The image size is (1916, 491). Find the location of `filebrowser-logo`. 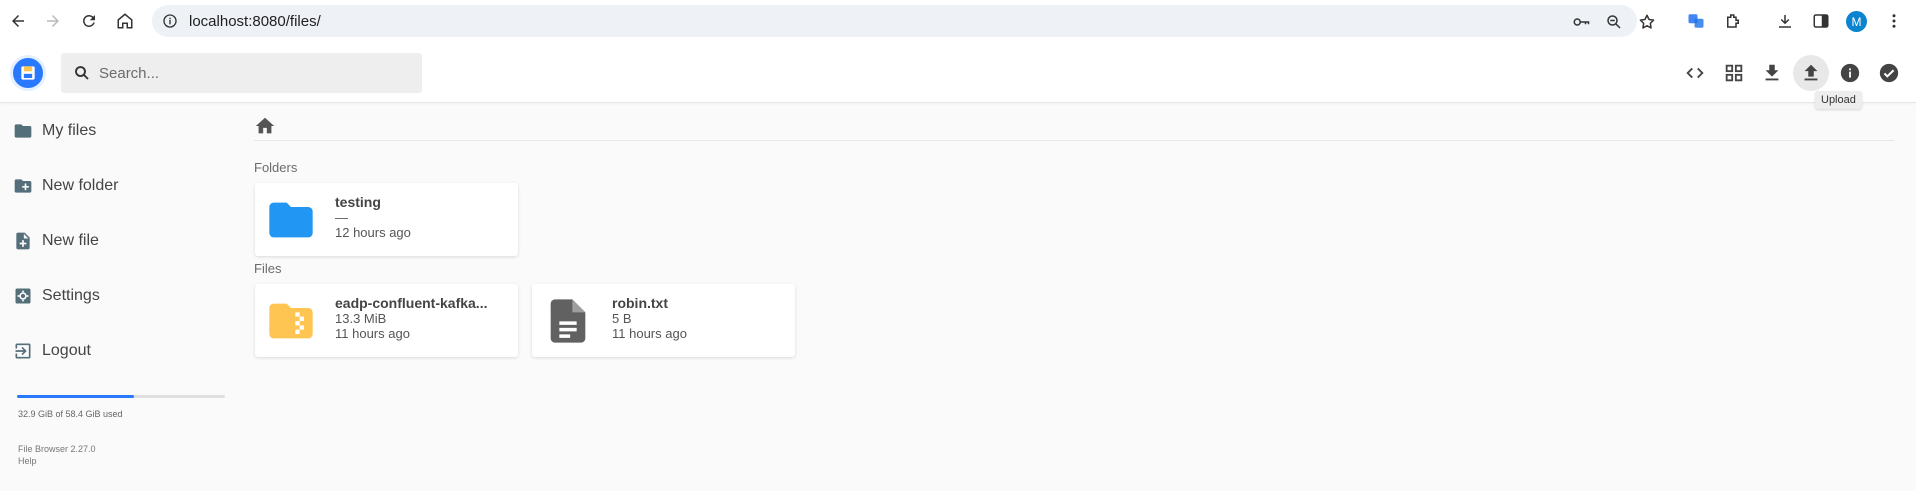

filebrowser-logo is located at coordinates (28, 73).